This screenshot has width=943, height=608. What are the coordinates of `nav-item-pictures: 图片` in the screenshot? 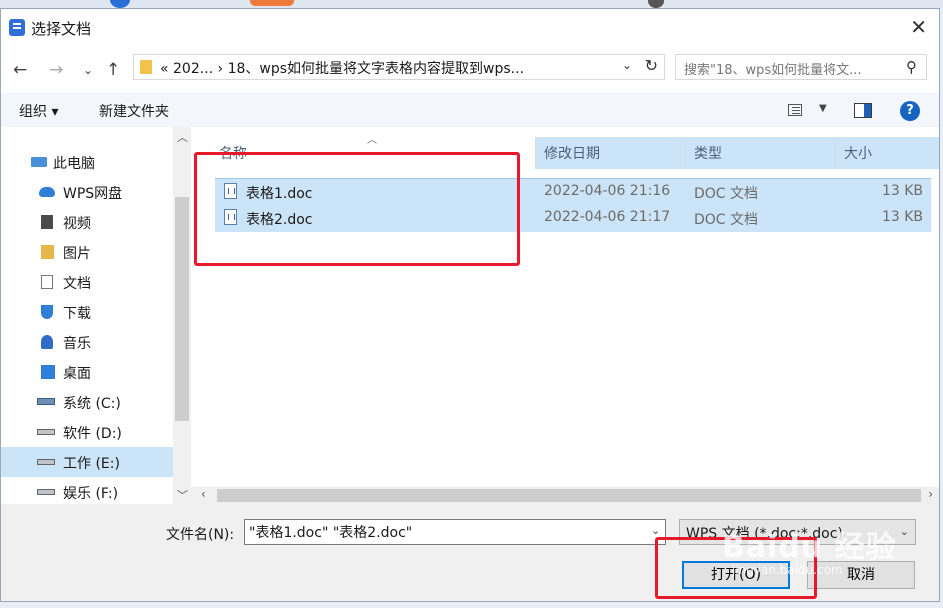 It's located at (87, 252).